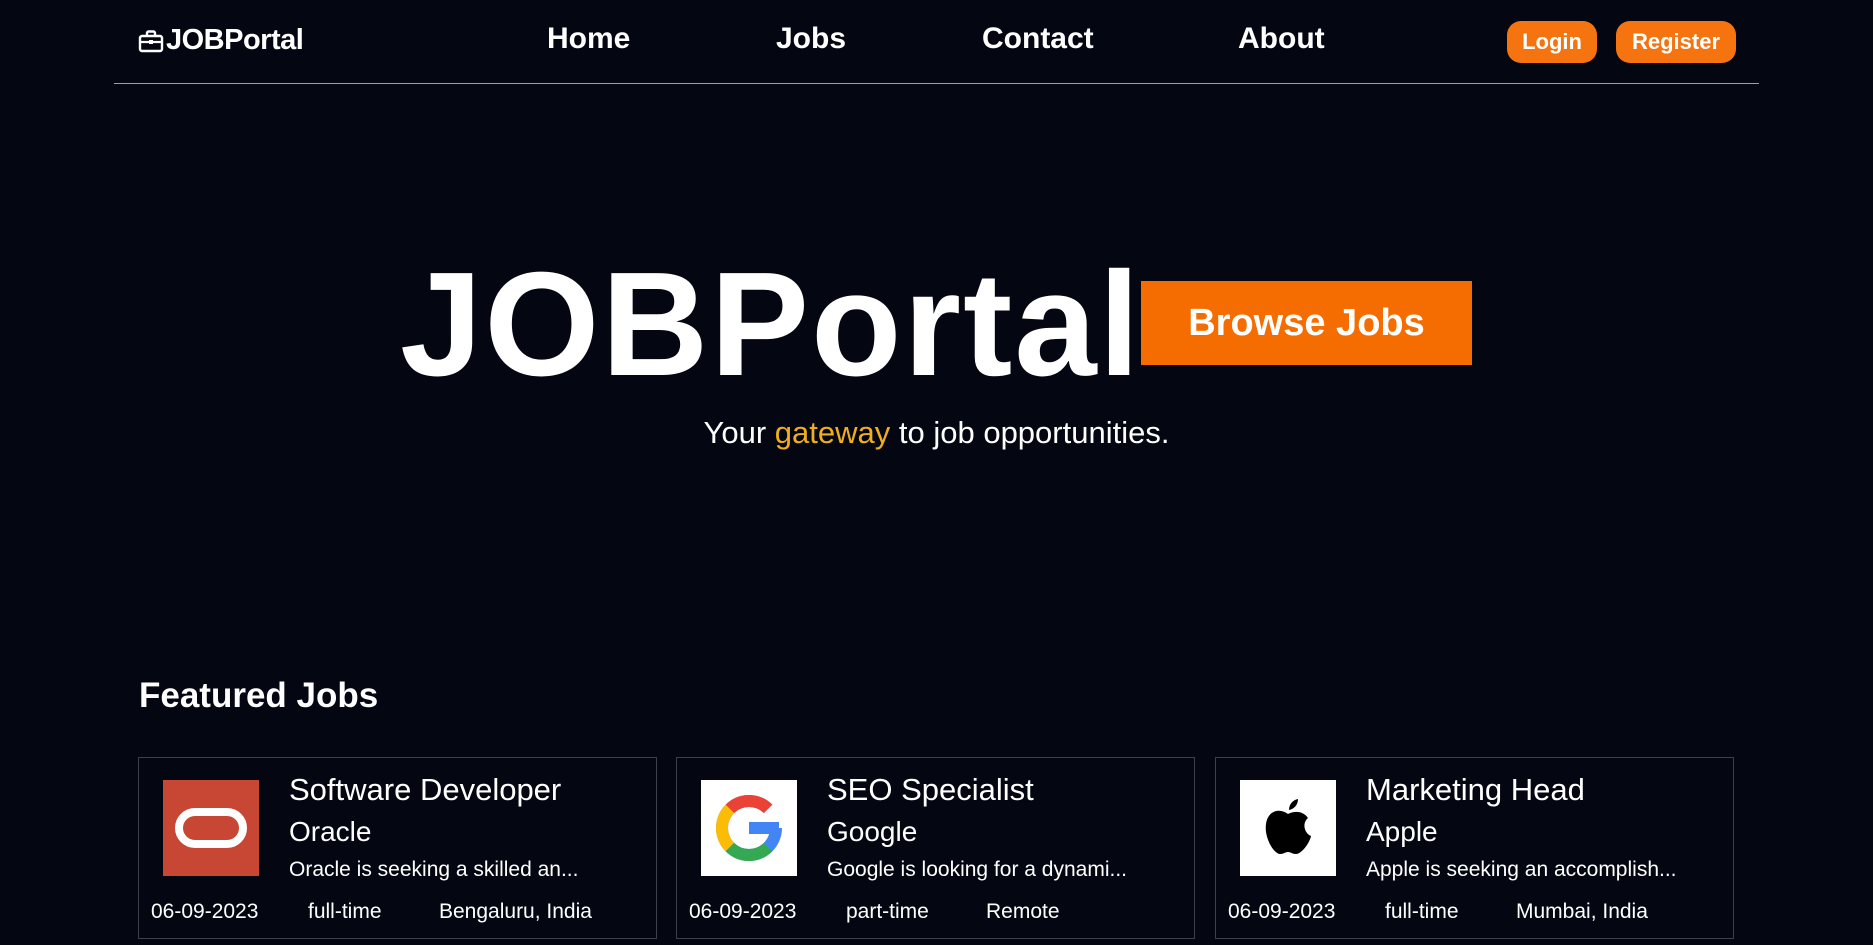  I want to click on google-logo-icon, so click(749, 828).